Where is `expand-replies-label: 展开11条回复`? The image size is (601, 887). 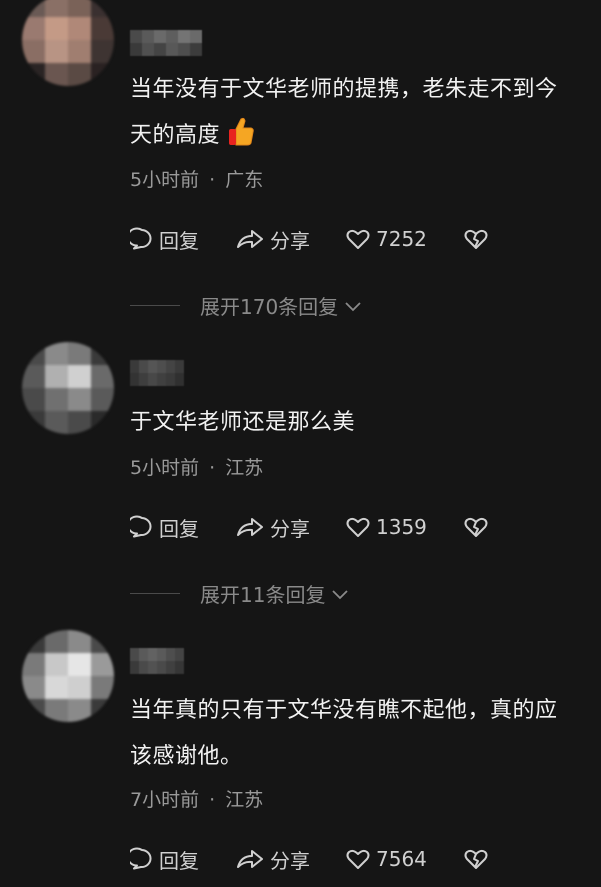 expand-replies-label: 展开11条回复 is located at coordinates (263, 595).